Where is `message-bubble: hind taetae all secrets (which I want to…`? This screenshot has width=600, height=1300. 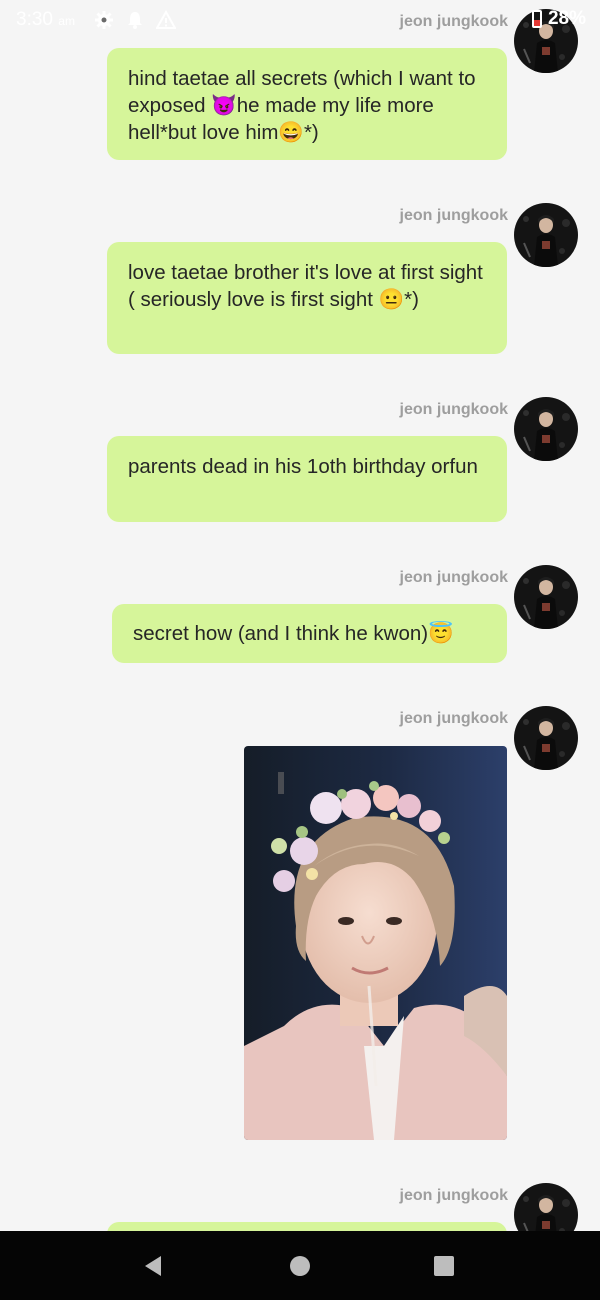
message-bubble: hind taetae all secrets (which I want to… is located at coordinates (307, 104).